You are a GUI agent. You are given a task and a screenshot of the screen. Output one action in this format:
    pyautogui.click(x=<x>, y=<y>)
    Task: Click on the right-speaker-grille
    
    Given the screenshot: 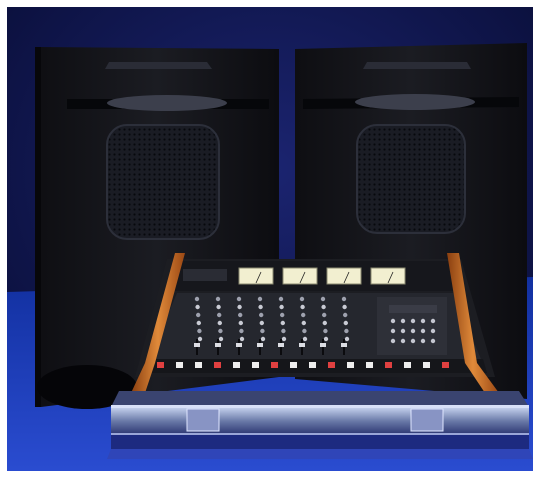 What is the action you would take?
    pyautogui.click(x=411, y=179)
    